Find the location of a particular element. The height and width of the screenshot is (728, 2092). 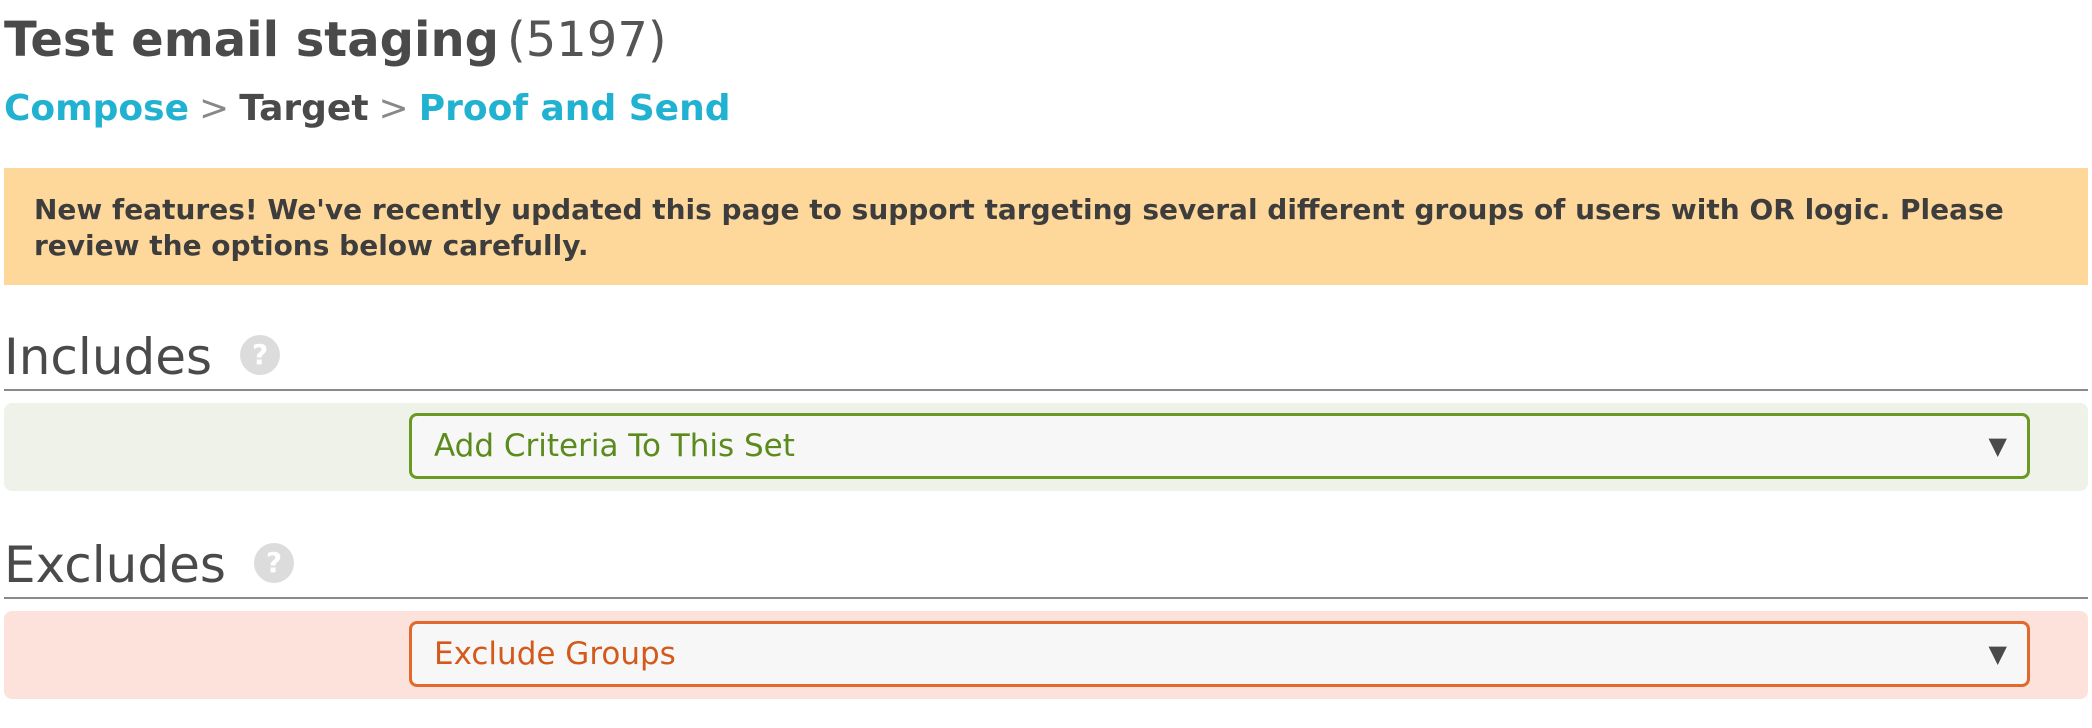

page-title: Test email staging (5197) is located at coordinates (335, 40).